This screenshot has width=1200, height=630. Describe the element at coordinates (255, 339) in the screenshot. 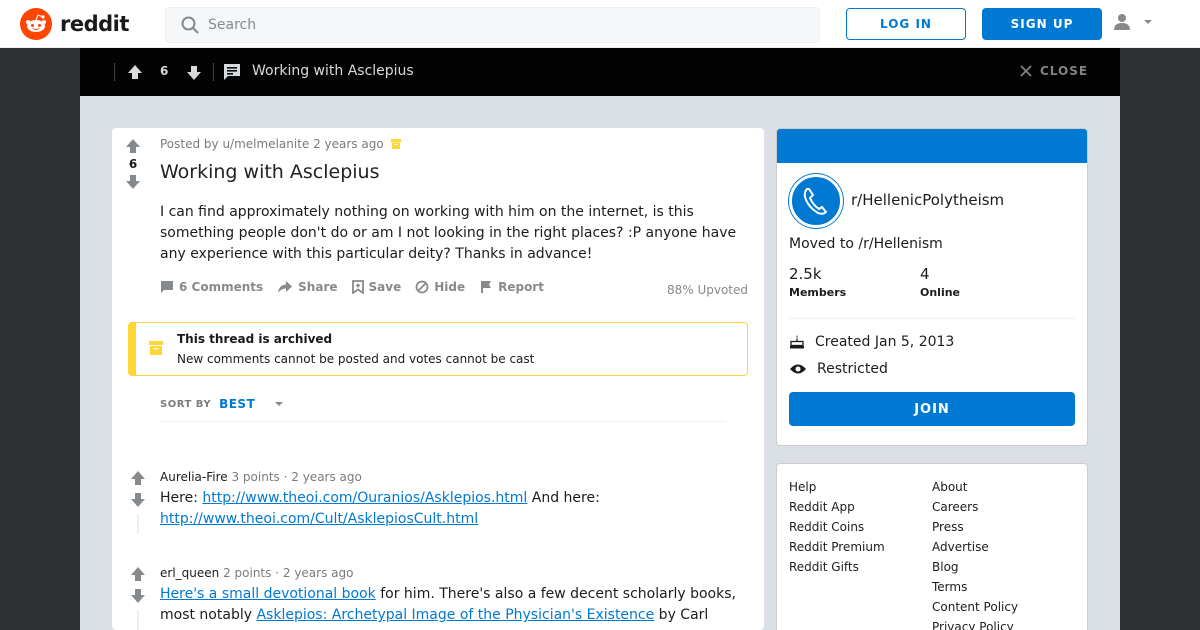

I see `archived-title: This thread is archived` at that location.